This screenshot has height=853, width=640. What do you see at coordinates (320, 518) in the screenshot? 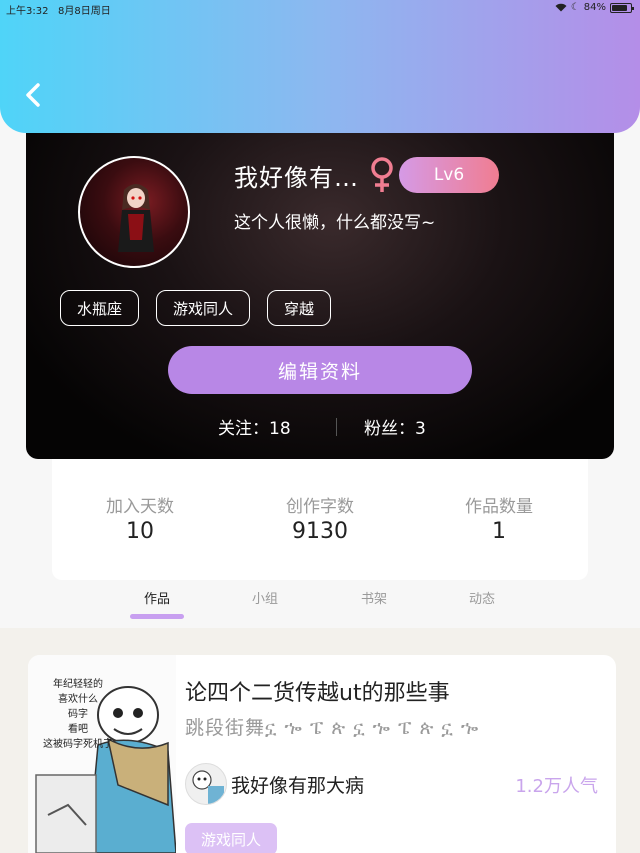
I see `stat-word-count: 创作字数 9130` at bounding box center [320, 518].